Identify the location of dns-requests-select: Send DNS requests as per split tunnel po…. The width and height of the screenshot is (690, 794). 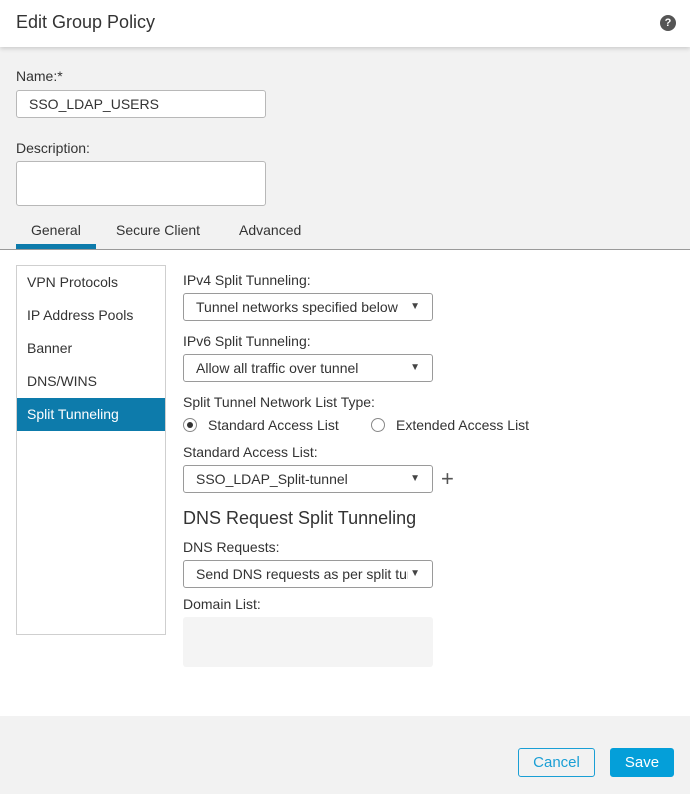
(308, 574).